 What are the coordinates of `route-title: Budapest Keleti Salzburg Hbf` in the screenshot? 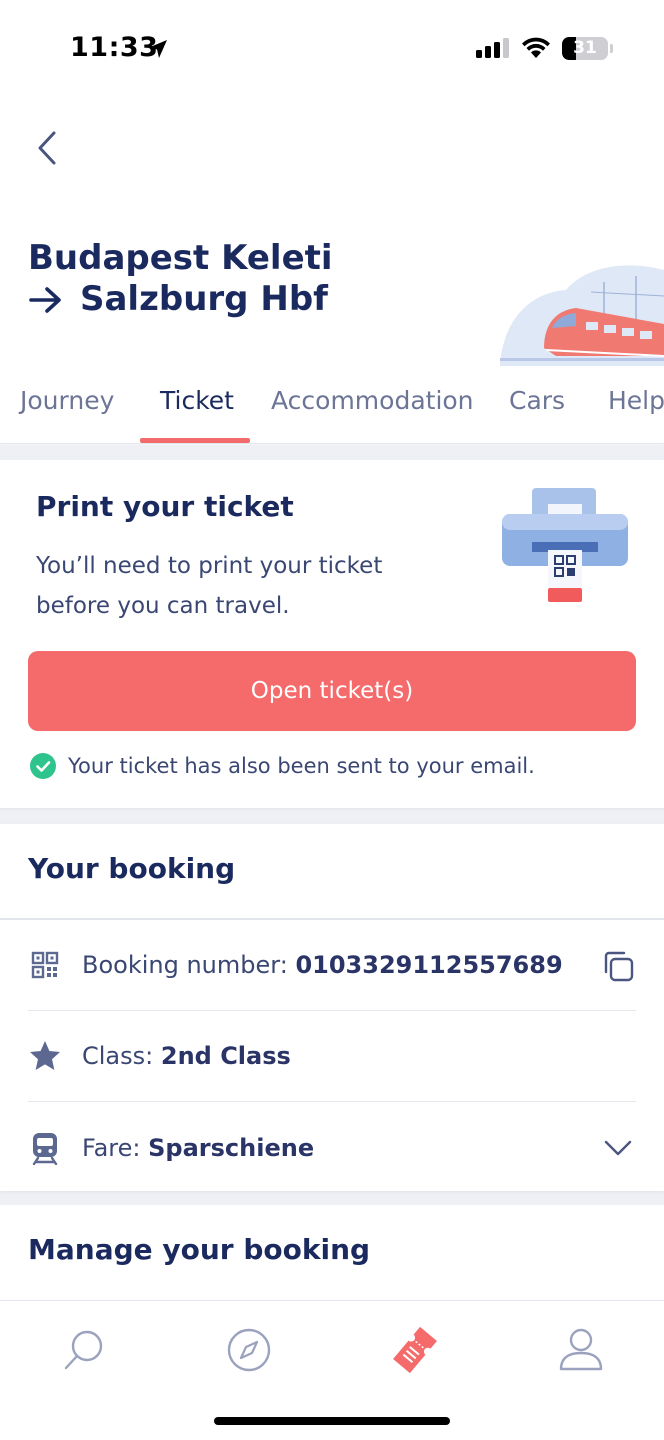 It's located at (180, 279).